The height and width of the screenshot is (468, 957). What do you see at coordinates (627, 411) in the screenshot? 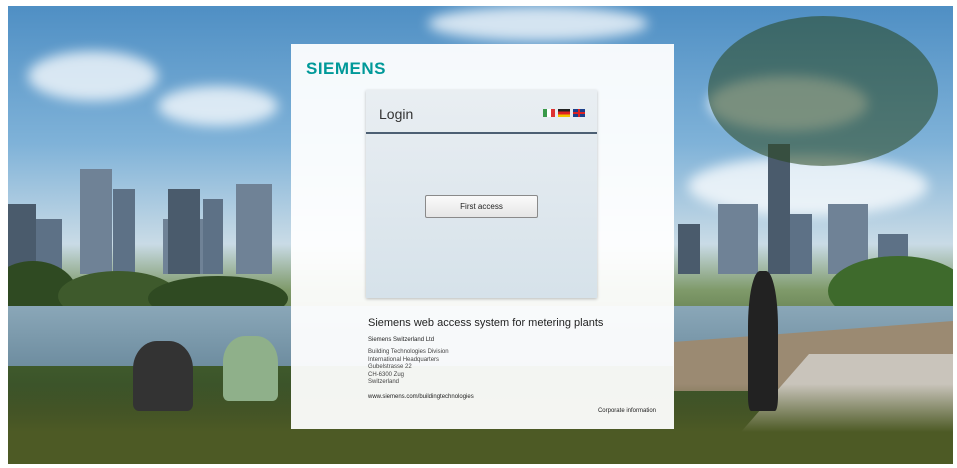
I see `corporate-information-link: Corporate information` at bounding box center [627, 411].